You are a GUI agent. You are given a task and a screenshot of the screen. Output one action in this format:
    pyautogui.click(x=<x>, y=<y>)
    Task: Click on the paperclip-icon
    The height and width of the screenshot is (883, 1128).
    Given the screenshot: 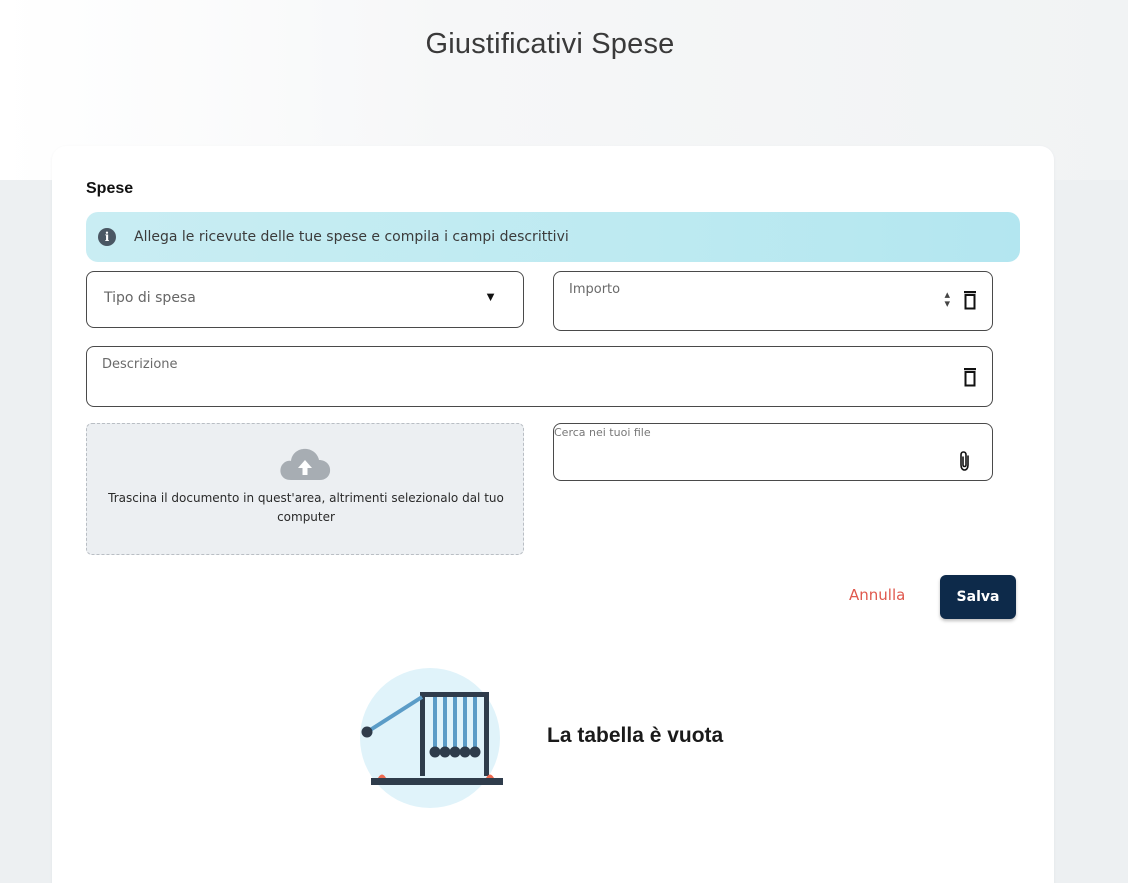 What is the action you would take?
    pyautogui.click(x=965, y=461)
    